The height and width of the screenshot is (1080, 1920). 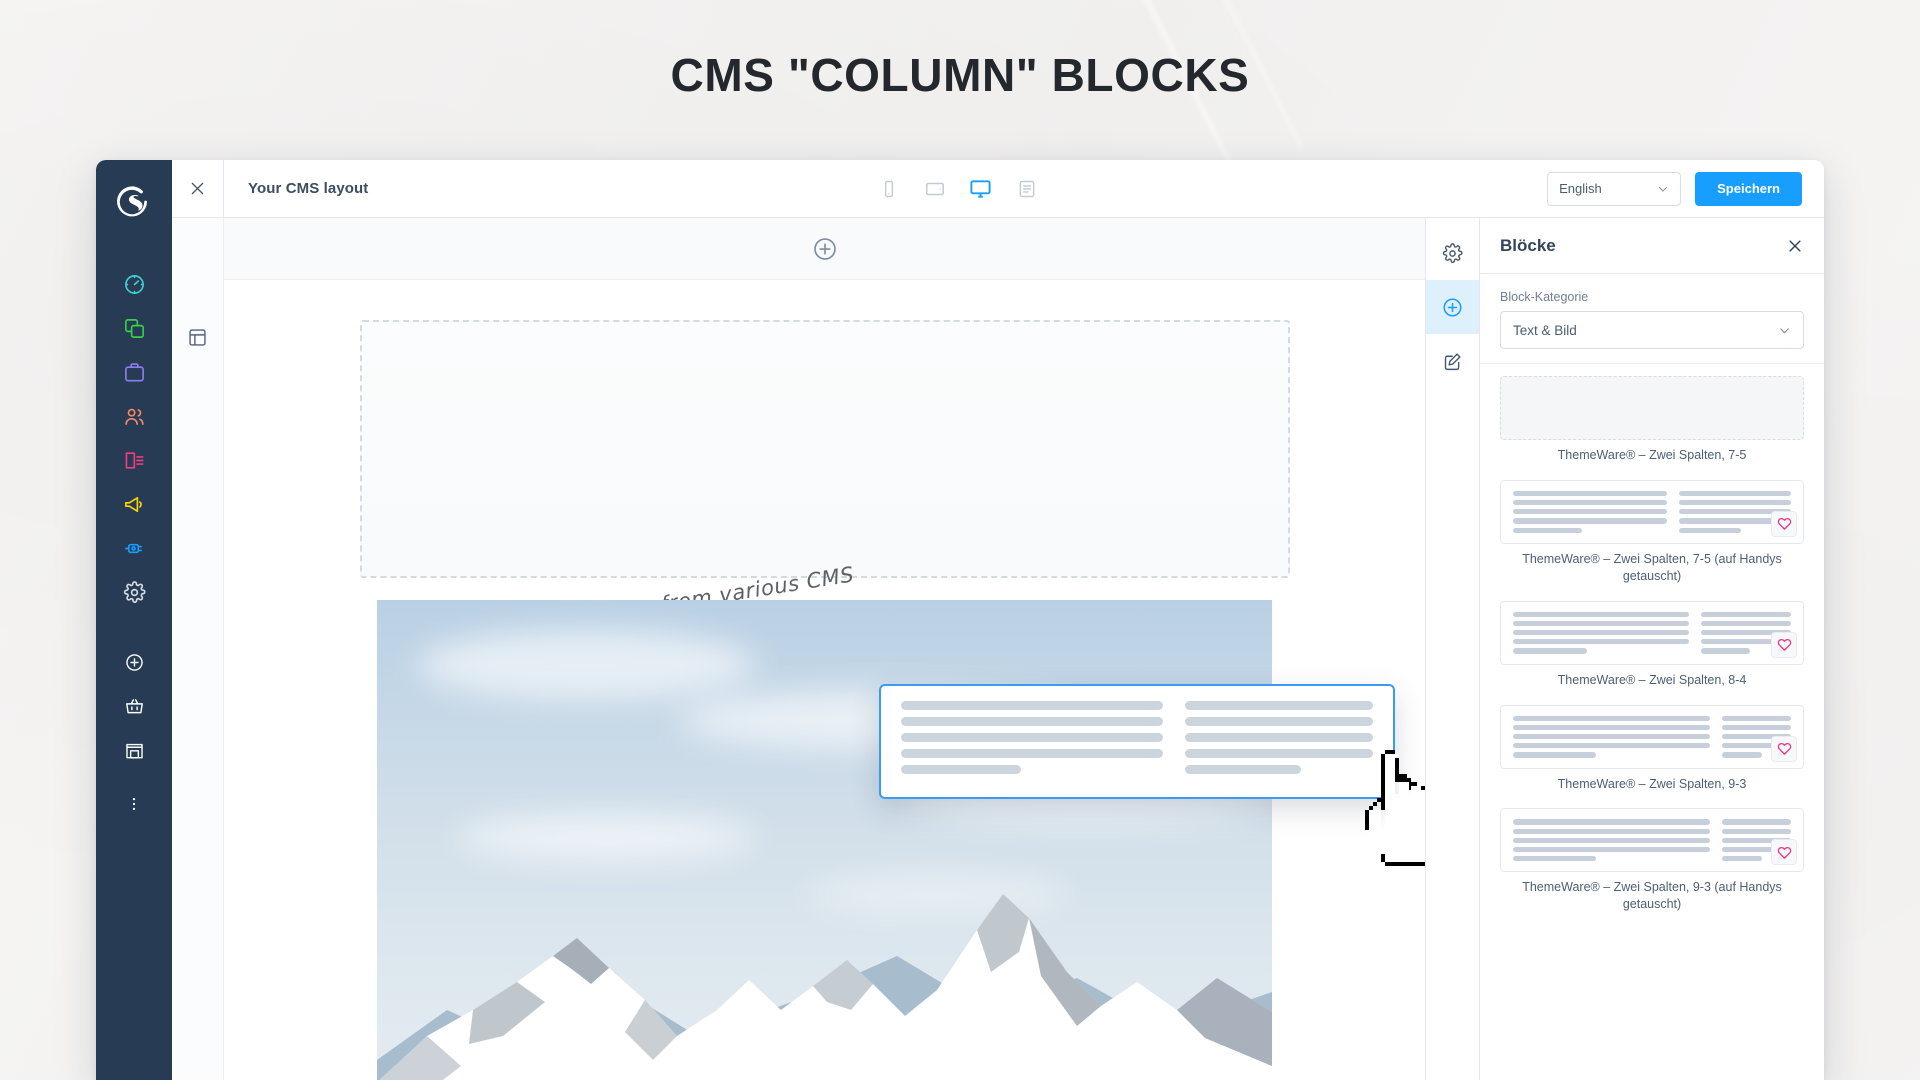 What do you see at coordinates (1748, 188) in the screenshot?
I see `save-button: Speichern` at bounding box center [1748, 188].